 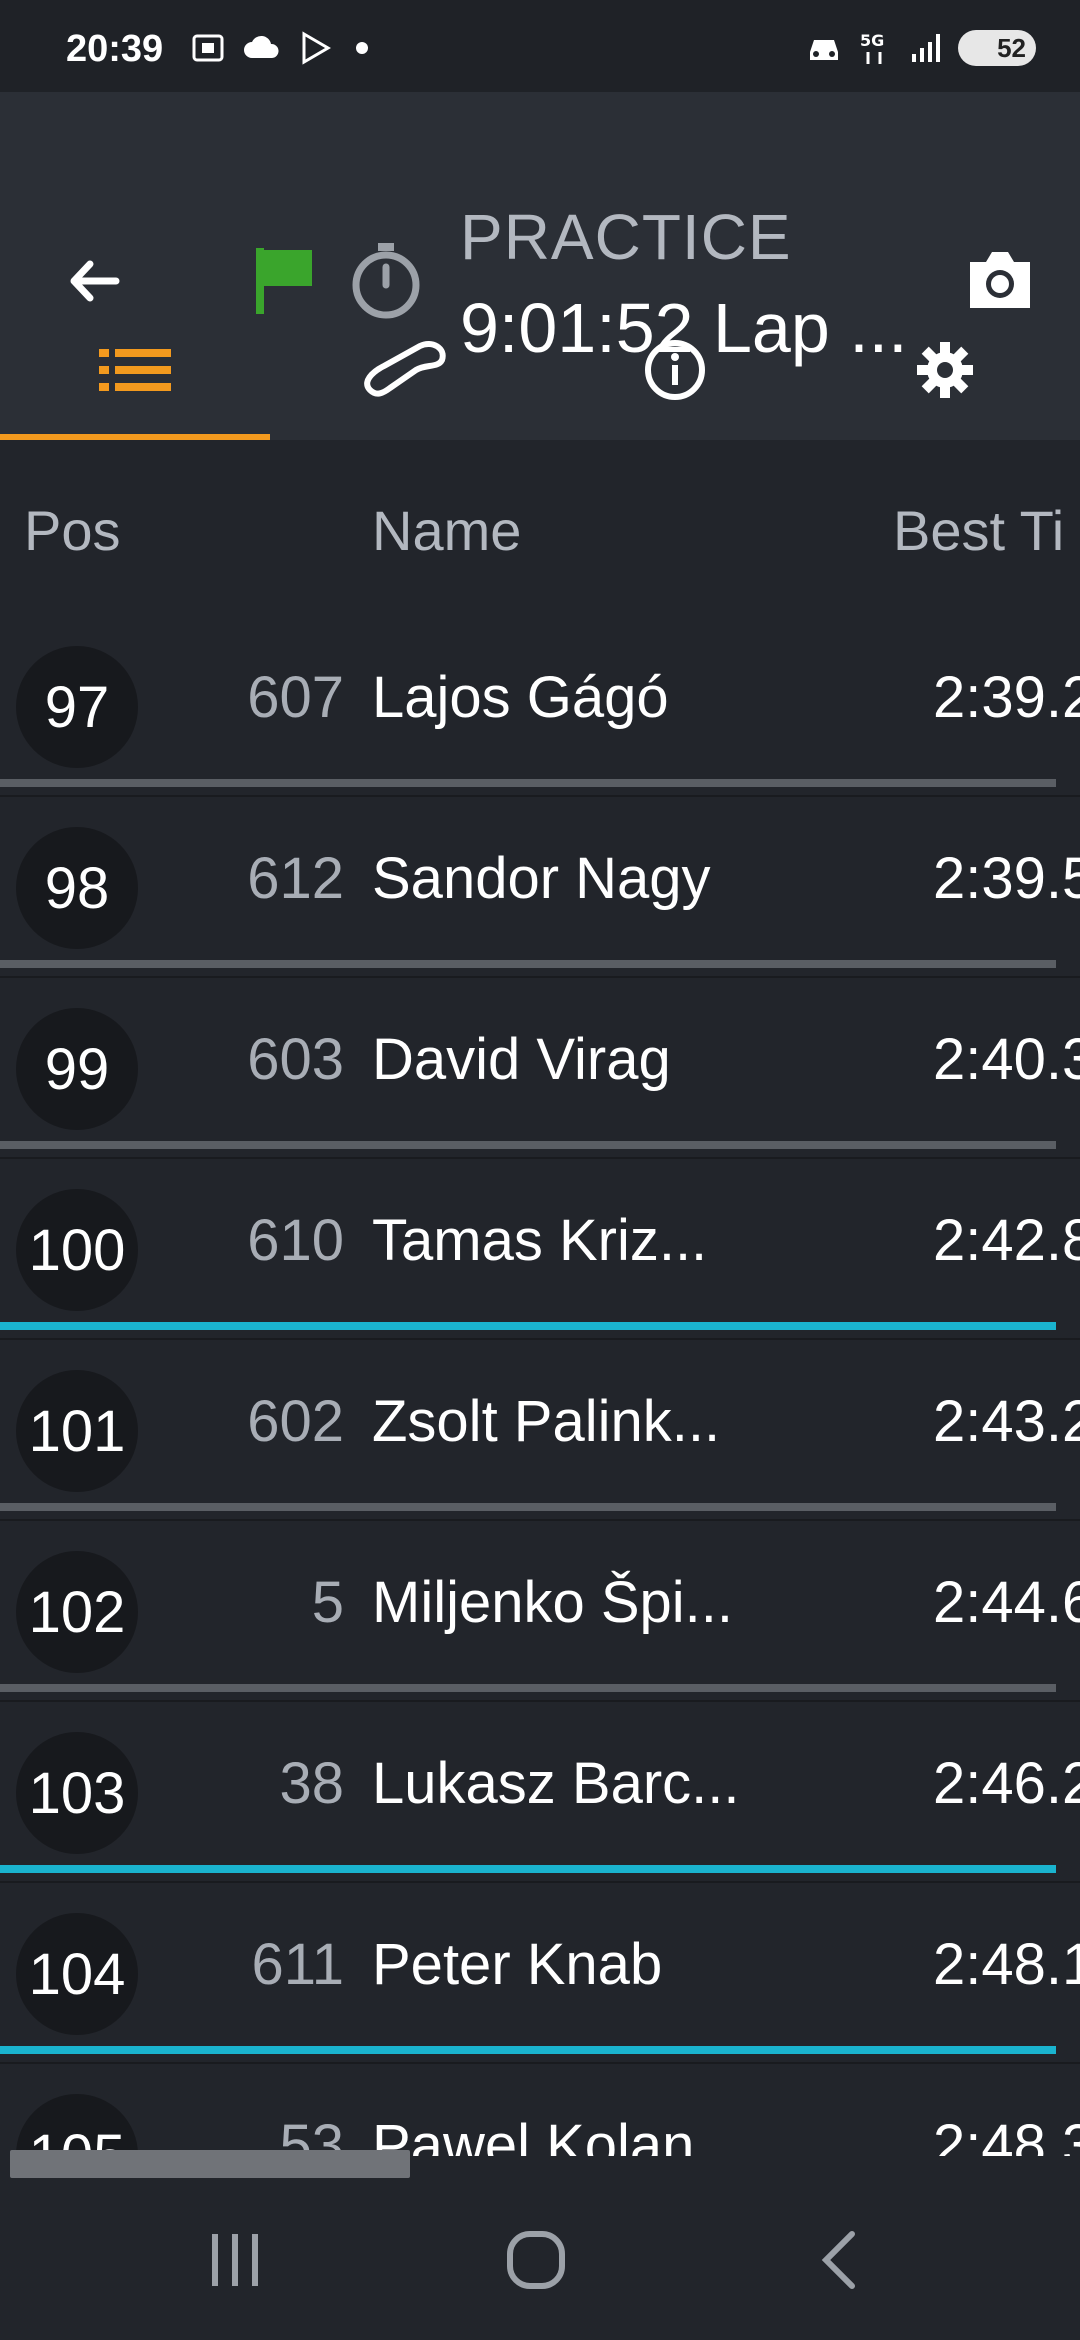 I want to click on home-icon, so click(x=536, y=2260).